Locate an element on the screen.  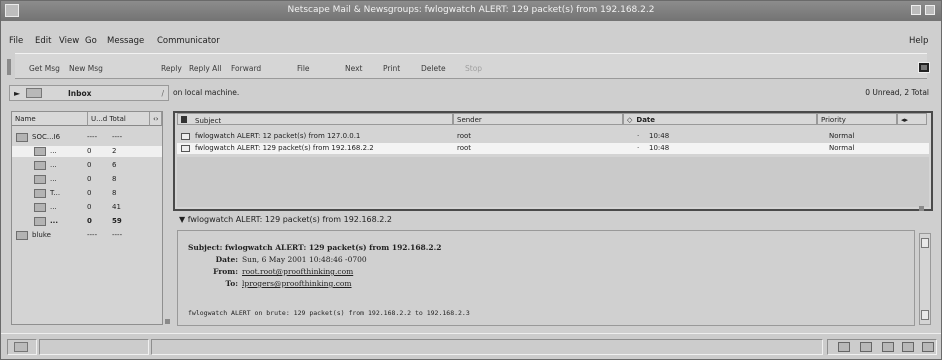
tree-total: 2 is located at coordinates (114, 151).